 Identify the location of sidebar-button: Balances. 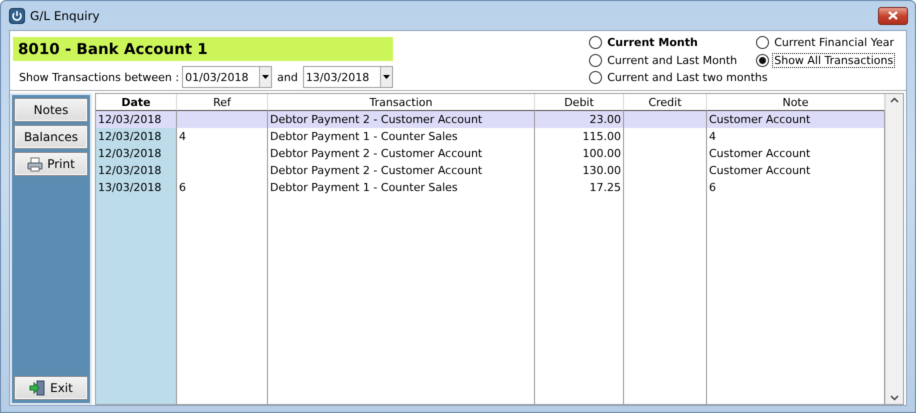
(51, 137).